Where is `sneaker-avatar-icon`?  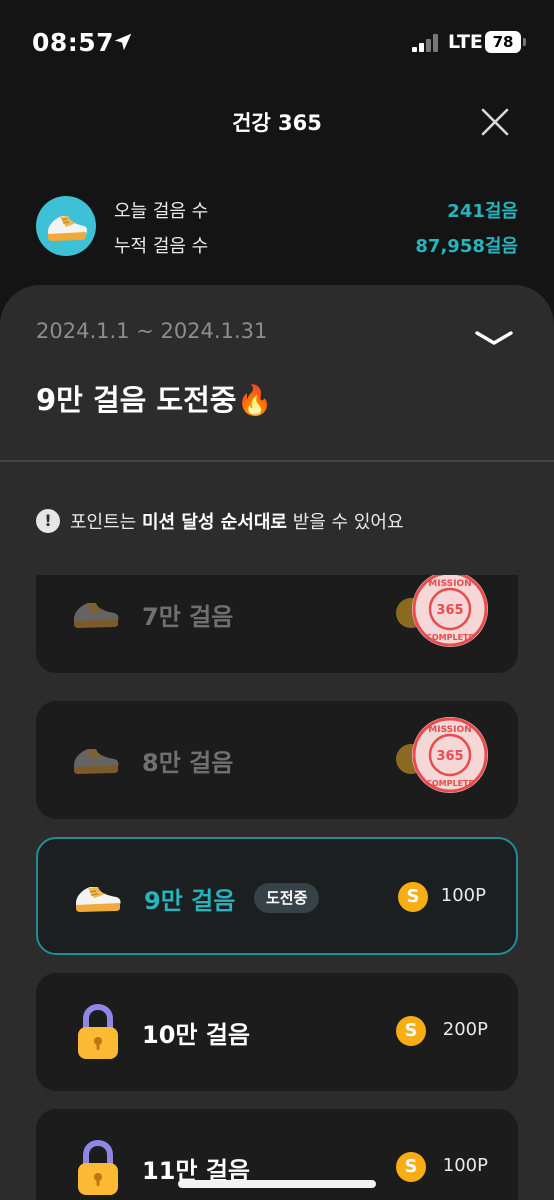 sneaker-avatar-icon is located at coordinates (66, 226).